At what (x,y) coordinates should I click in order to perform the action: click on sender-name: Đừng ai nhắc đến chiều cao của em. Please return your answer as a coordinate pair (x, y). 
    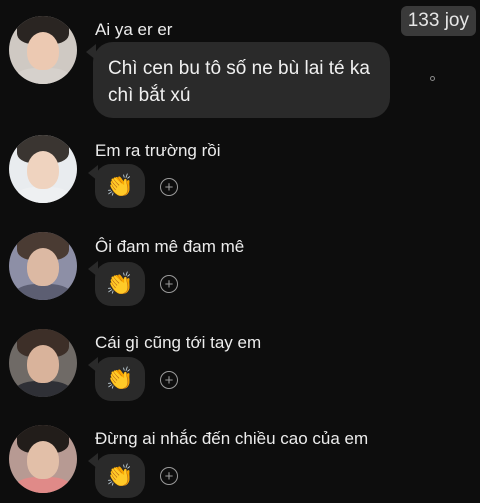
    Looking at the image, I should click on (232, 438).